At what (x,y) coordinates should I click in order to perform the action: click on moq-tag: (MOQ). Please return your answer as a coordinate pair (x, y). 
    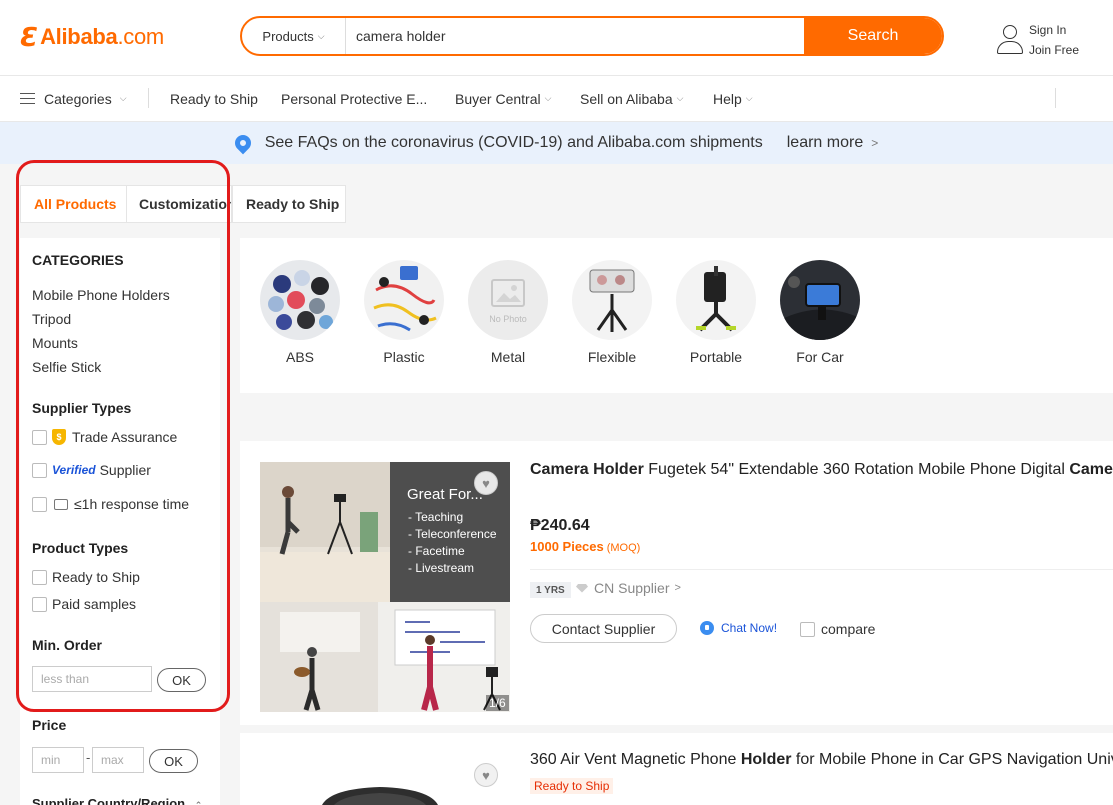
    Looking at the image, I should click on (623, 548).